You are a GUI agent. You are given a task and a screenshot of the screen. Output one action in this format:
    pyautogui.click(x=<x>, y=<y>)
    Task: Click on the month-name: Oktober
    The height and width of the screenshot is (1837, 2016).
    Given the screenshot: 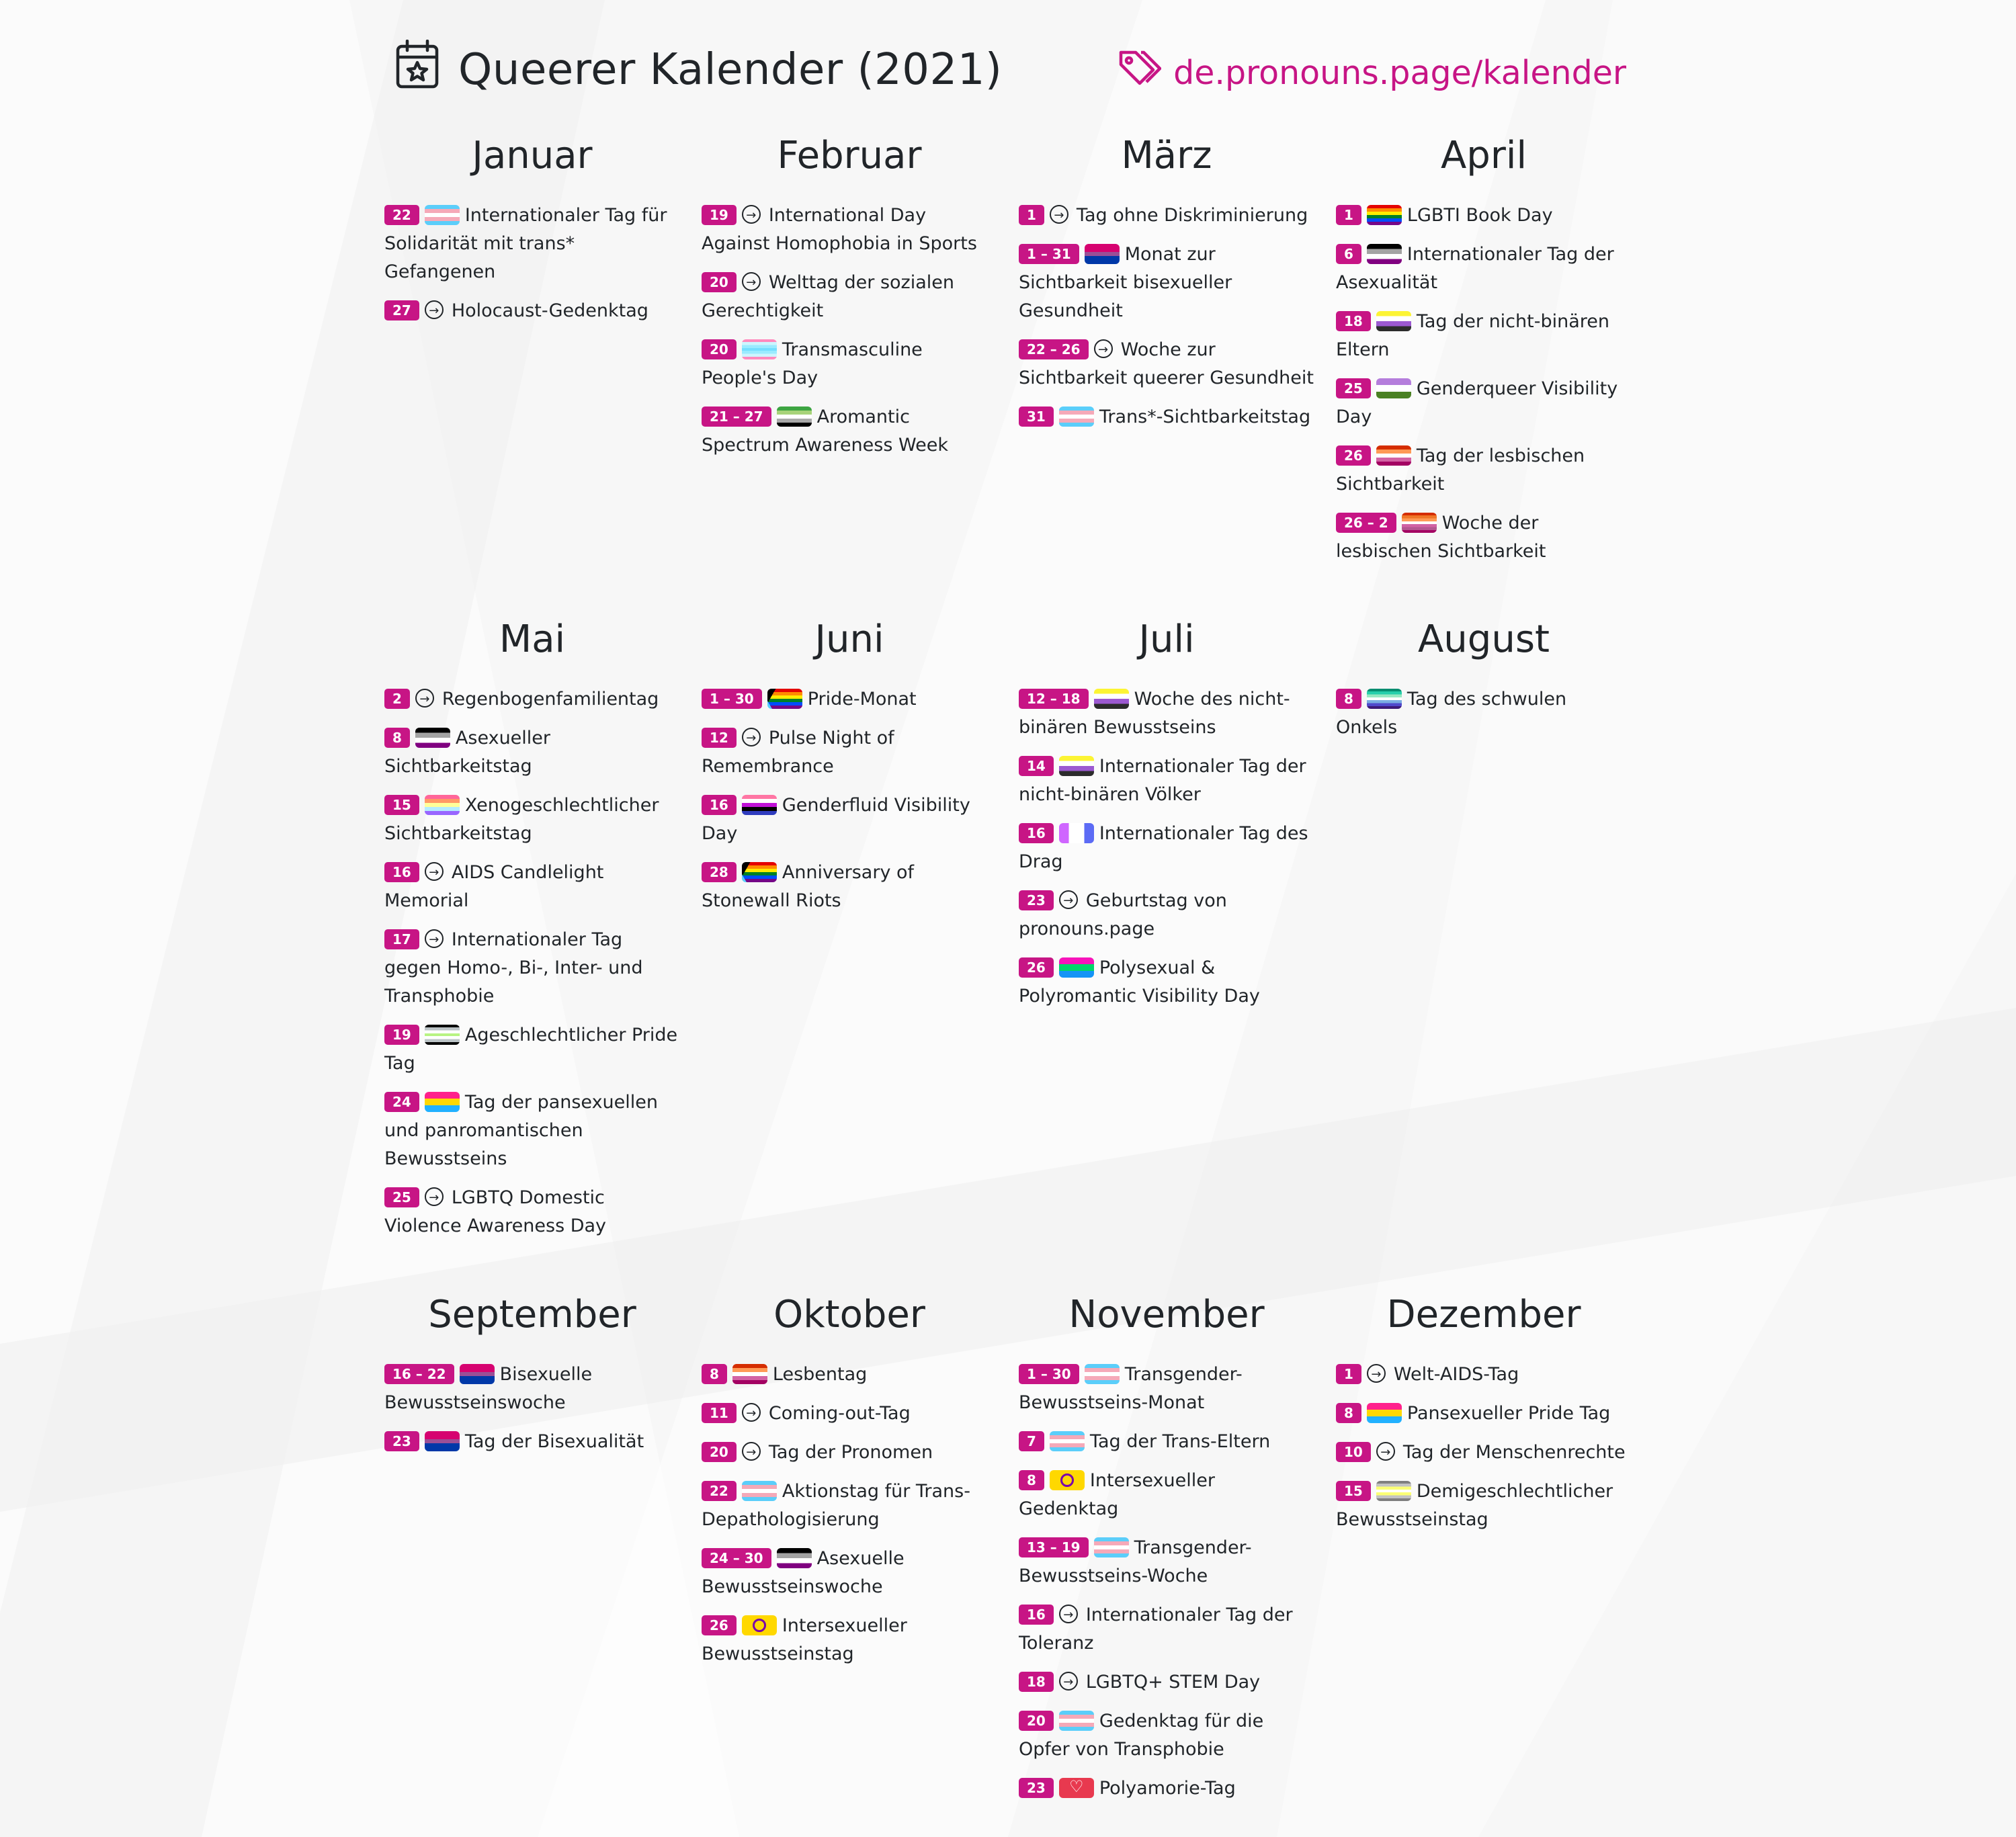 What is the action you would take?
    pyautogui.click(x=849, y=1314)
    